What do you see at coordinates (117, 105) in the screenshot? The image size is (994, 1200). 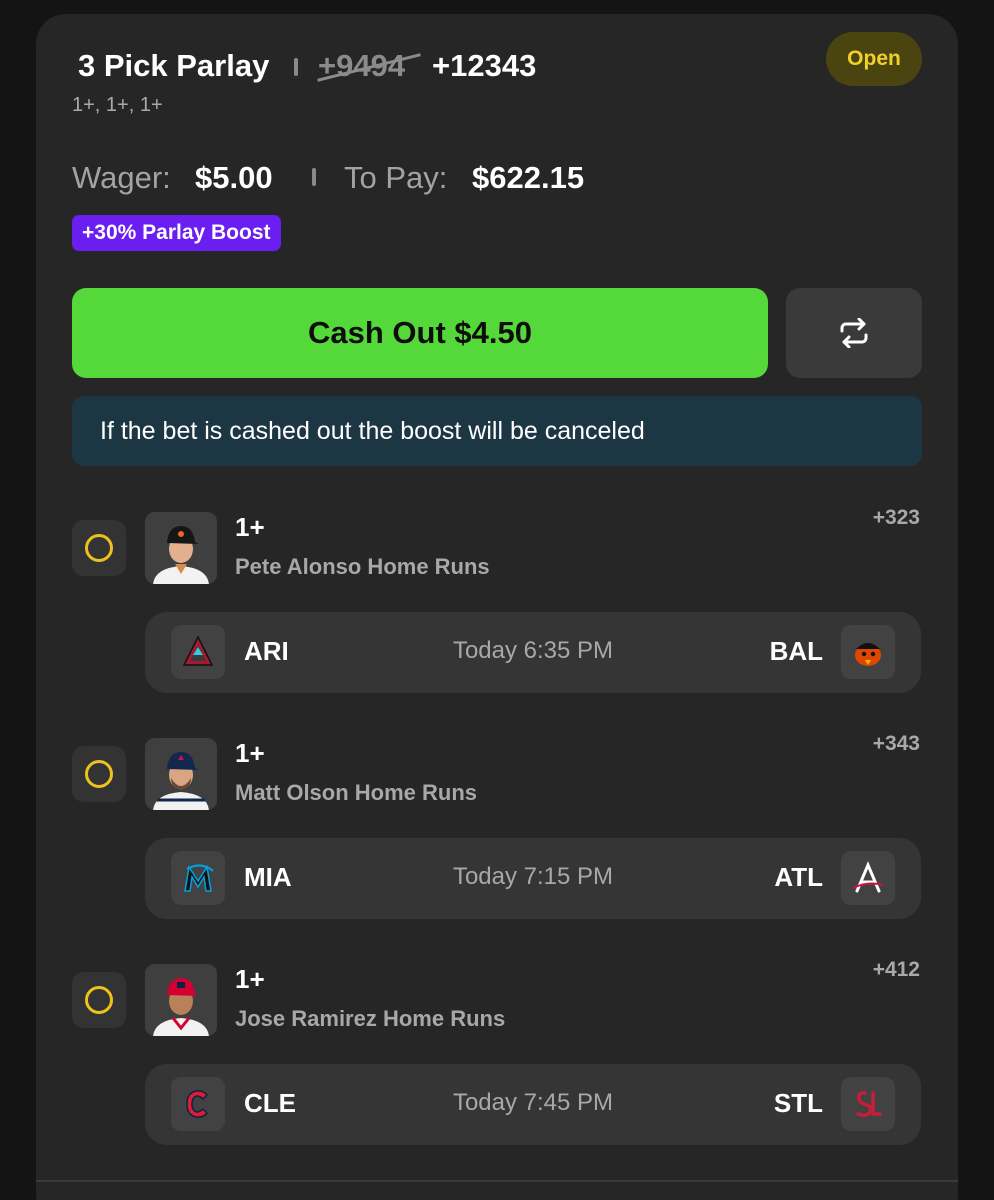 I see `bet-subtitle: 1+, 1+, 1+` at bounding box center [117, 105].